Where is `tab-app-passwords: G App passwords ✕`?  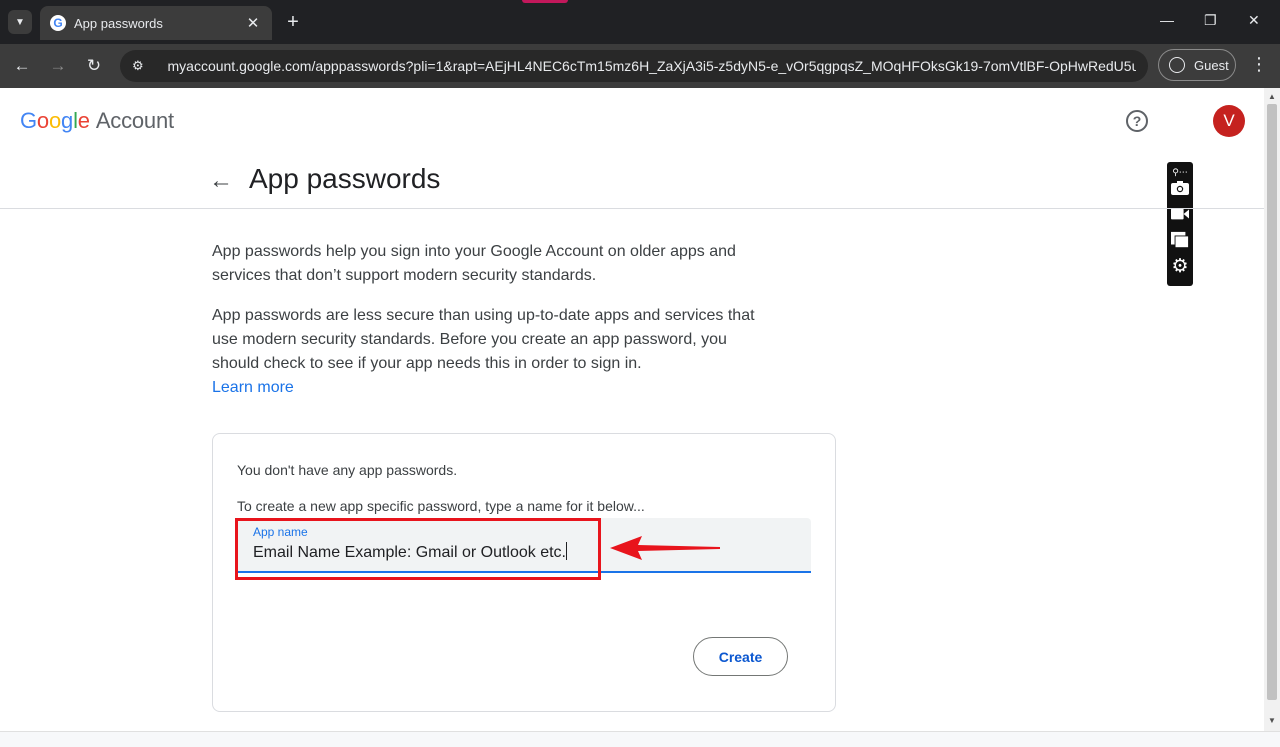
tab-app-passwords: G App passwords ✕ is located at coordinates (156, 23).